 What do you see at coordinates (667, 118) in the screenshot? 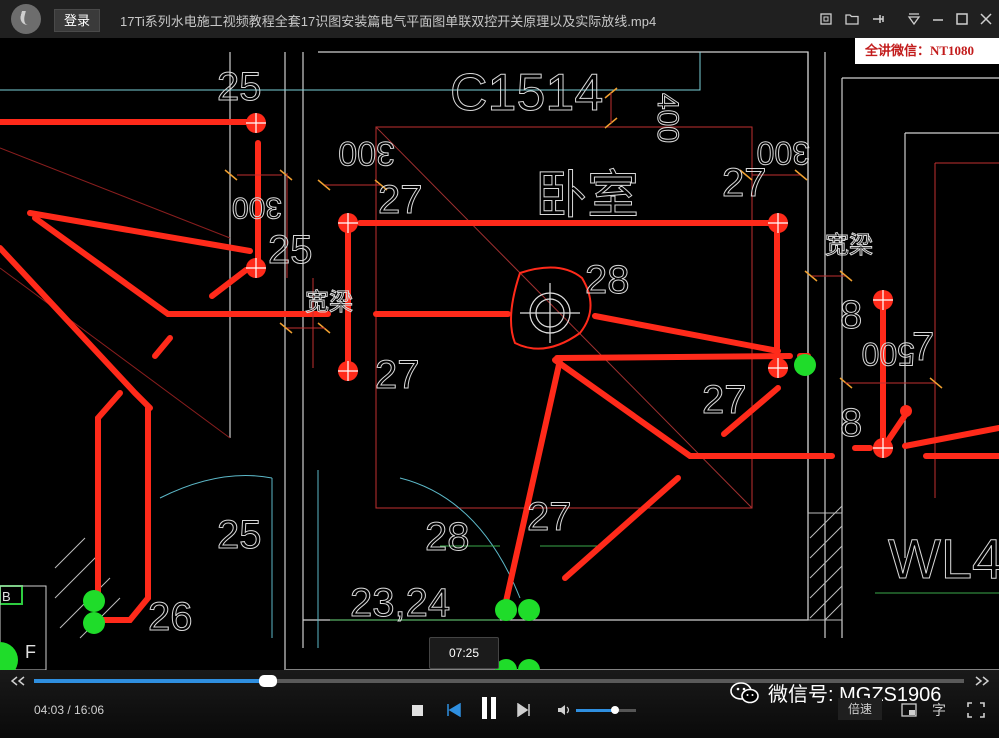
I see `cad-label: 400` at bounding box center [667, 118].